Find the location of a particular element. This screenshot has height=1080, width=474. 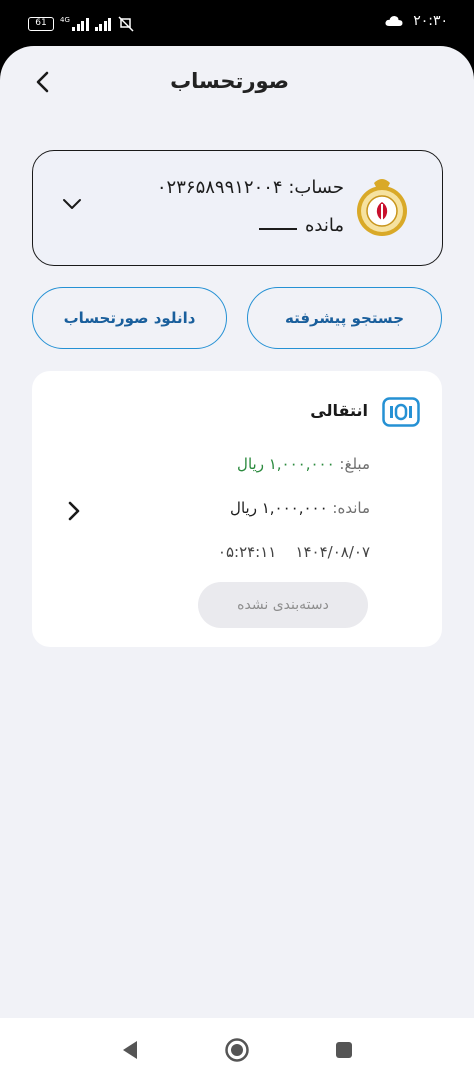

nav-back-button is located at coordinates (130, 1050).